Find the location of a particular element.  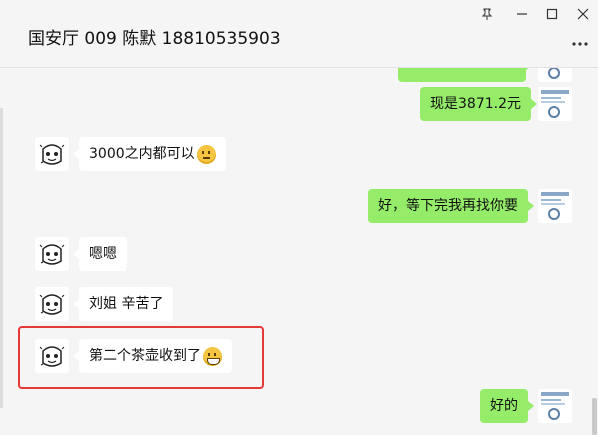

more-icon is located at coordinates (580, 40).